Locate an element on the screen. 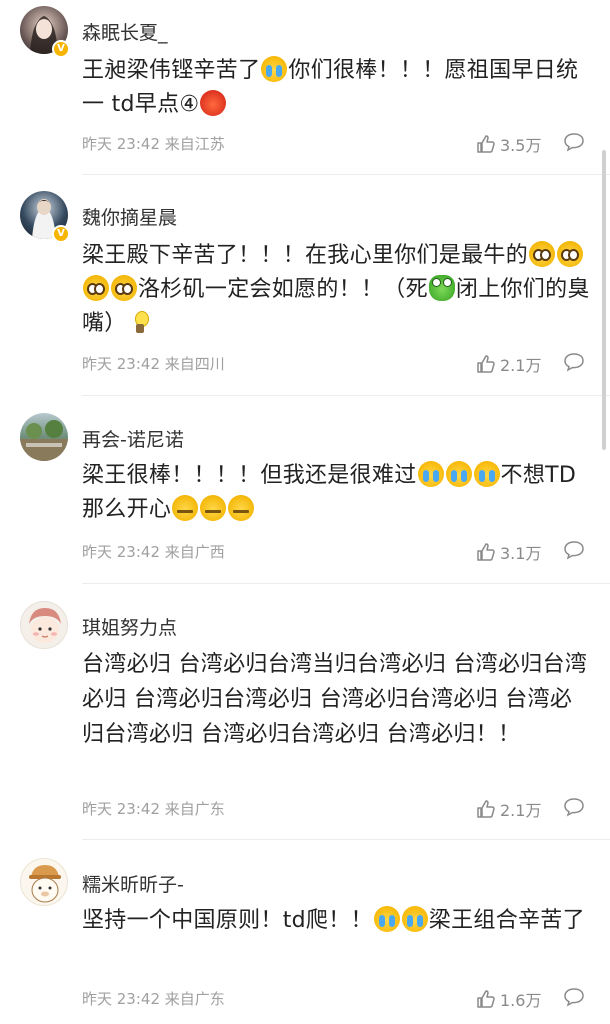 The width and height of the screenshot is (610, 1024). comment-meta: 昨天 23:42 来自四川 is located at coordinates (153, 364).